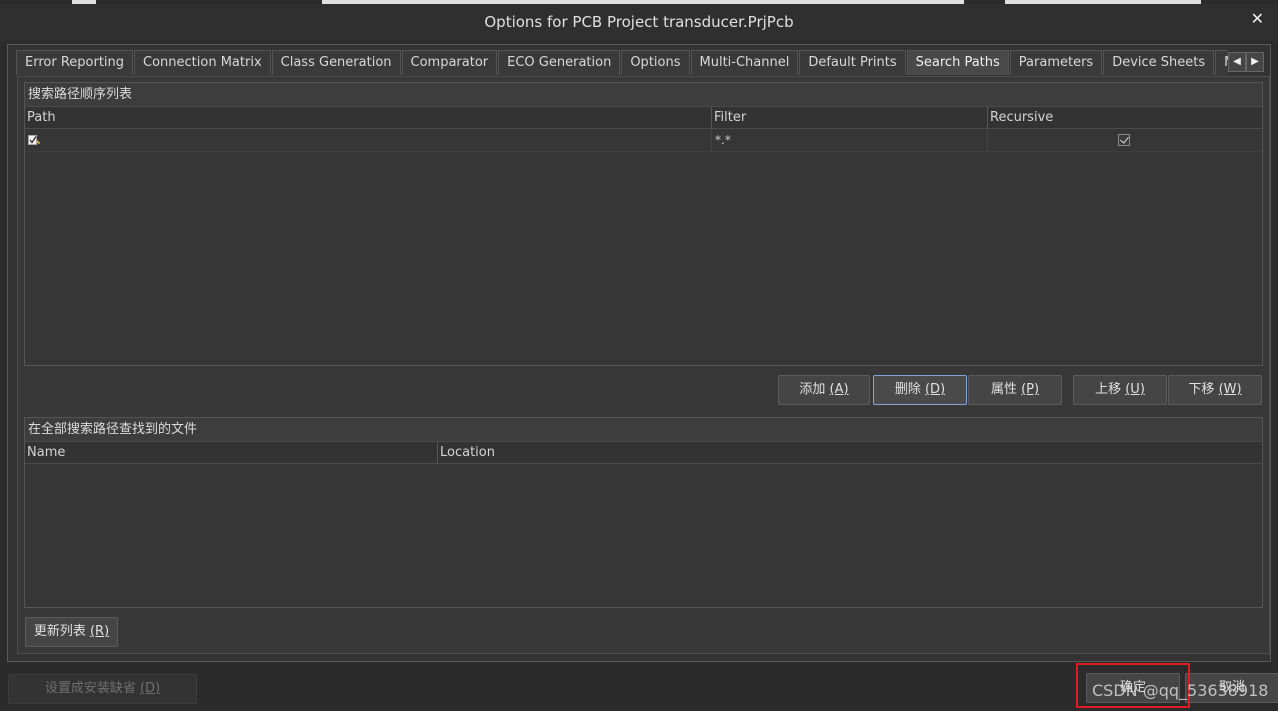 The height and width of the screenshot is (711, 1278). Describe the element at coordinates (1015, 390) in the screenshot. I see `properties-button: 属性 (P)` at that location.